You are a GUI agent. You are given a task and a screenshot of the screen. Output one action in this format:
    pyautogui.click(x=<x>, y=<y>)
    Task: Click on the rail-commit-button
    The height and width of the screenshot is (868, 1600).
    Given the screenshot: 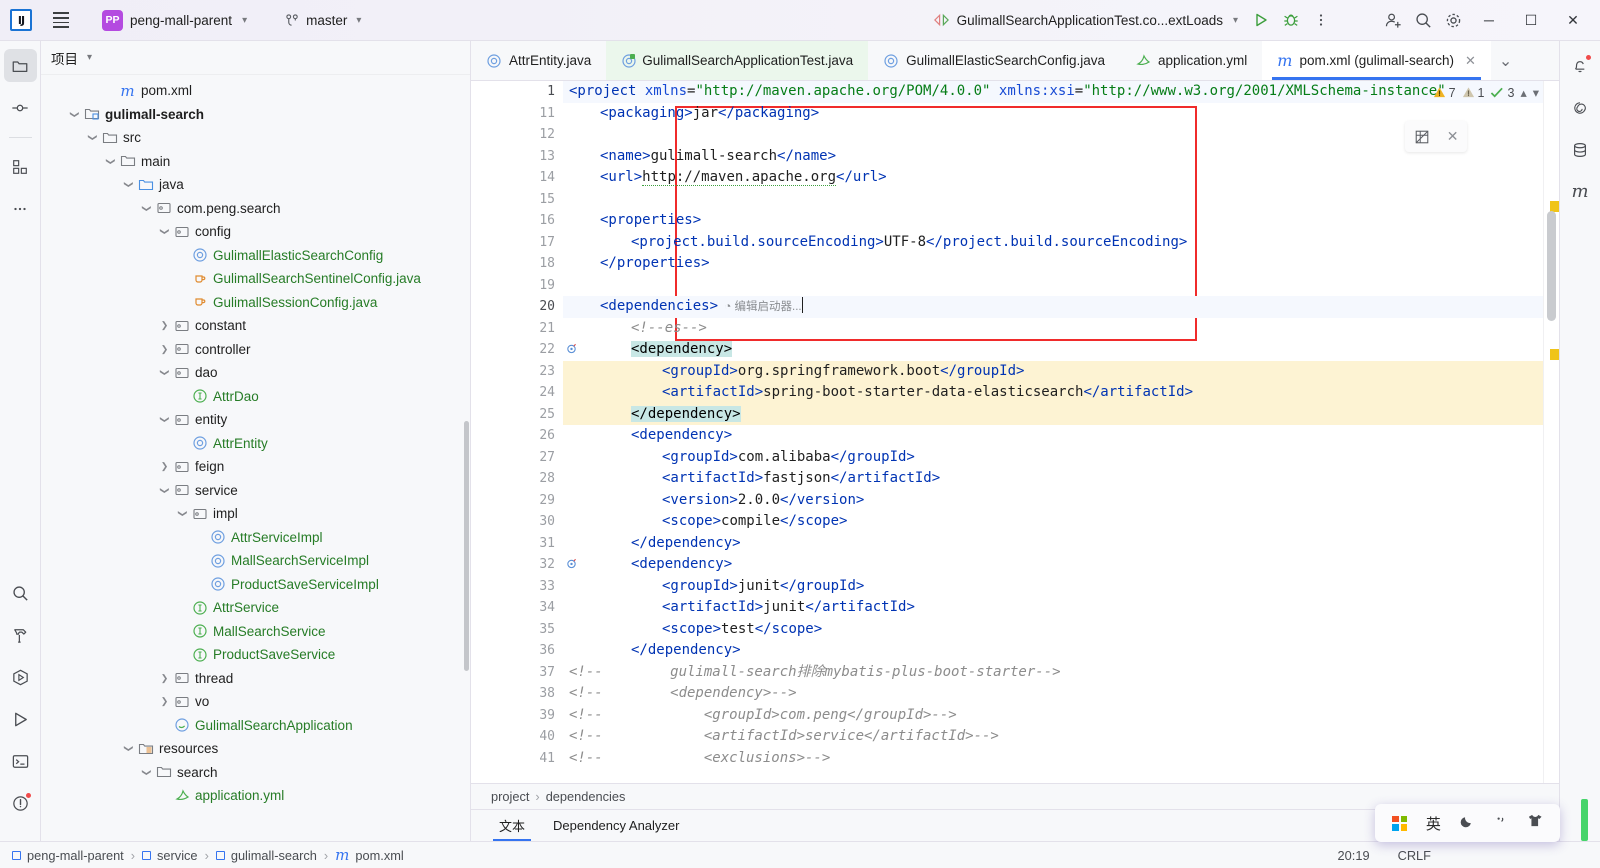 What is the action you would take?
    pyautogui.click(x=20, y=107)
    